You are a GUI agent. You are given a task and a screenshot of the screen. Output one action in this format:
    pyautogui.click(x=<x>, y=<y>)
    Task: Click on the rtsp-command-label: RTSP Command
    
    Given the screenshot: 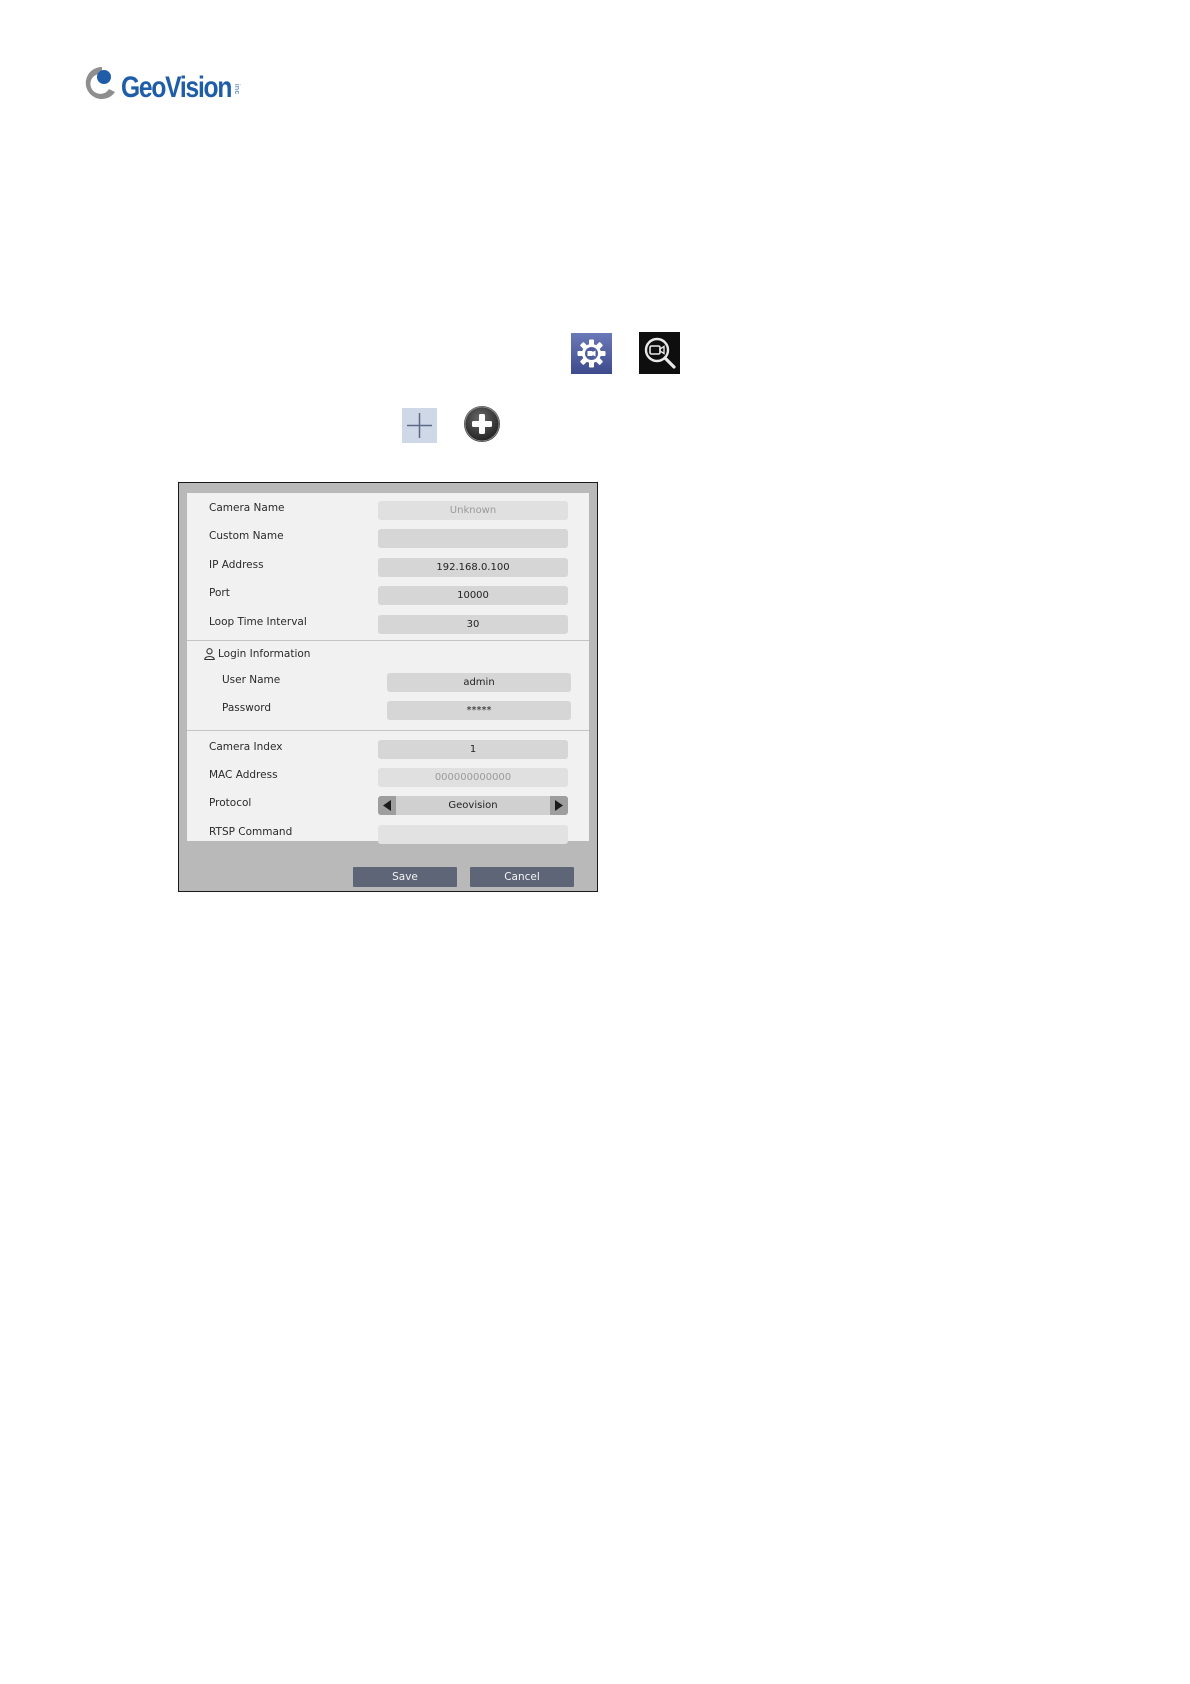 What is the action you would take?
    pyautogui.click(x=251, y=832)
    